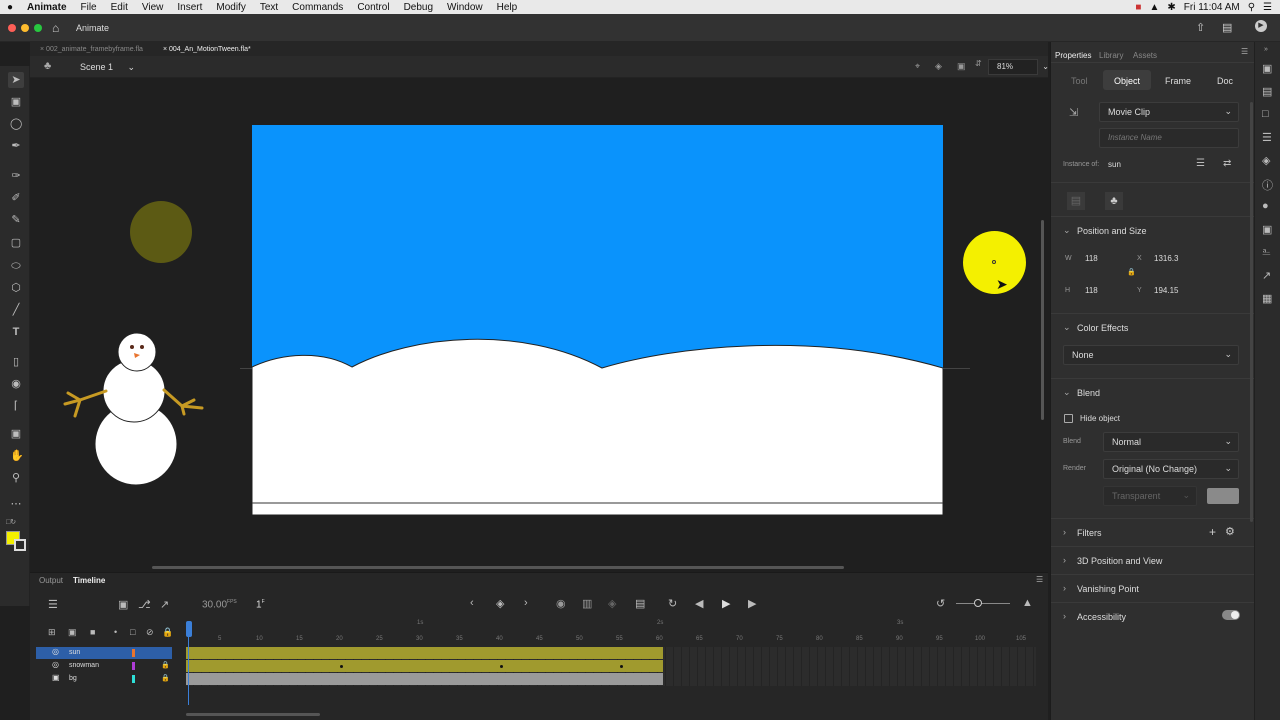 Image resolution: width=1280 pixels, height=720 pixels. I want to click on section-vanishing-point: › Vanishing Point, so click(1153, 588).